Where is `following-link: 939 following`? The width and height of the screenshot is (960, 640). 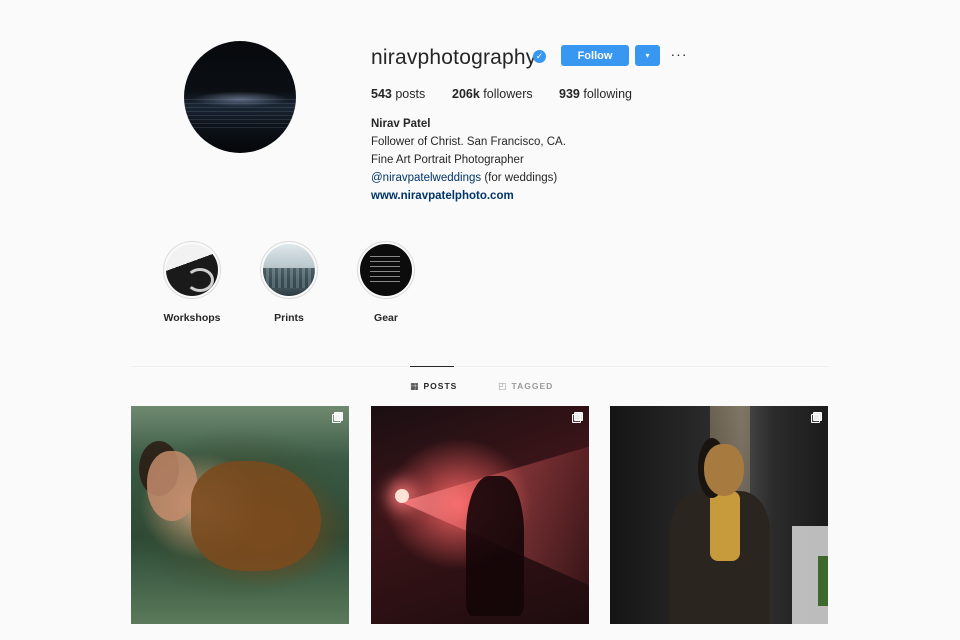
following-link: 939 following is located at coordinates (595, 94).